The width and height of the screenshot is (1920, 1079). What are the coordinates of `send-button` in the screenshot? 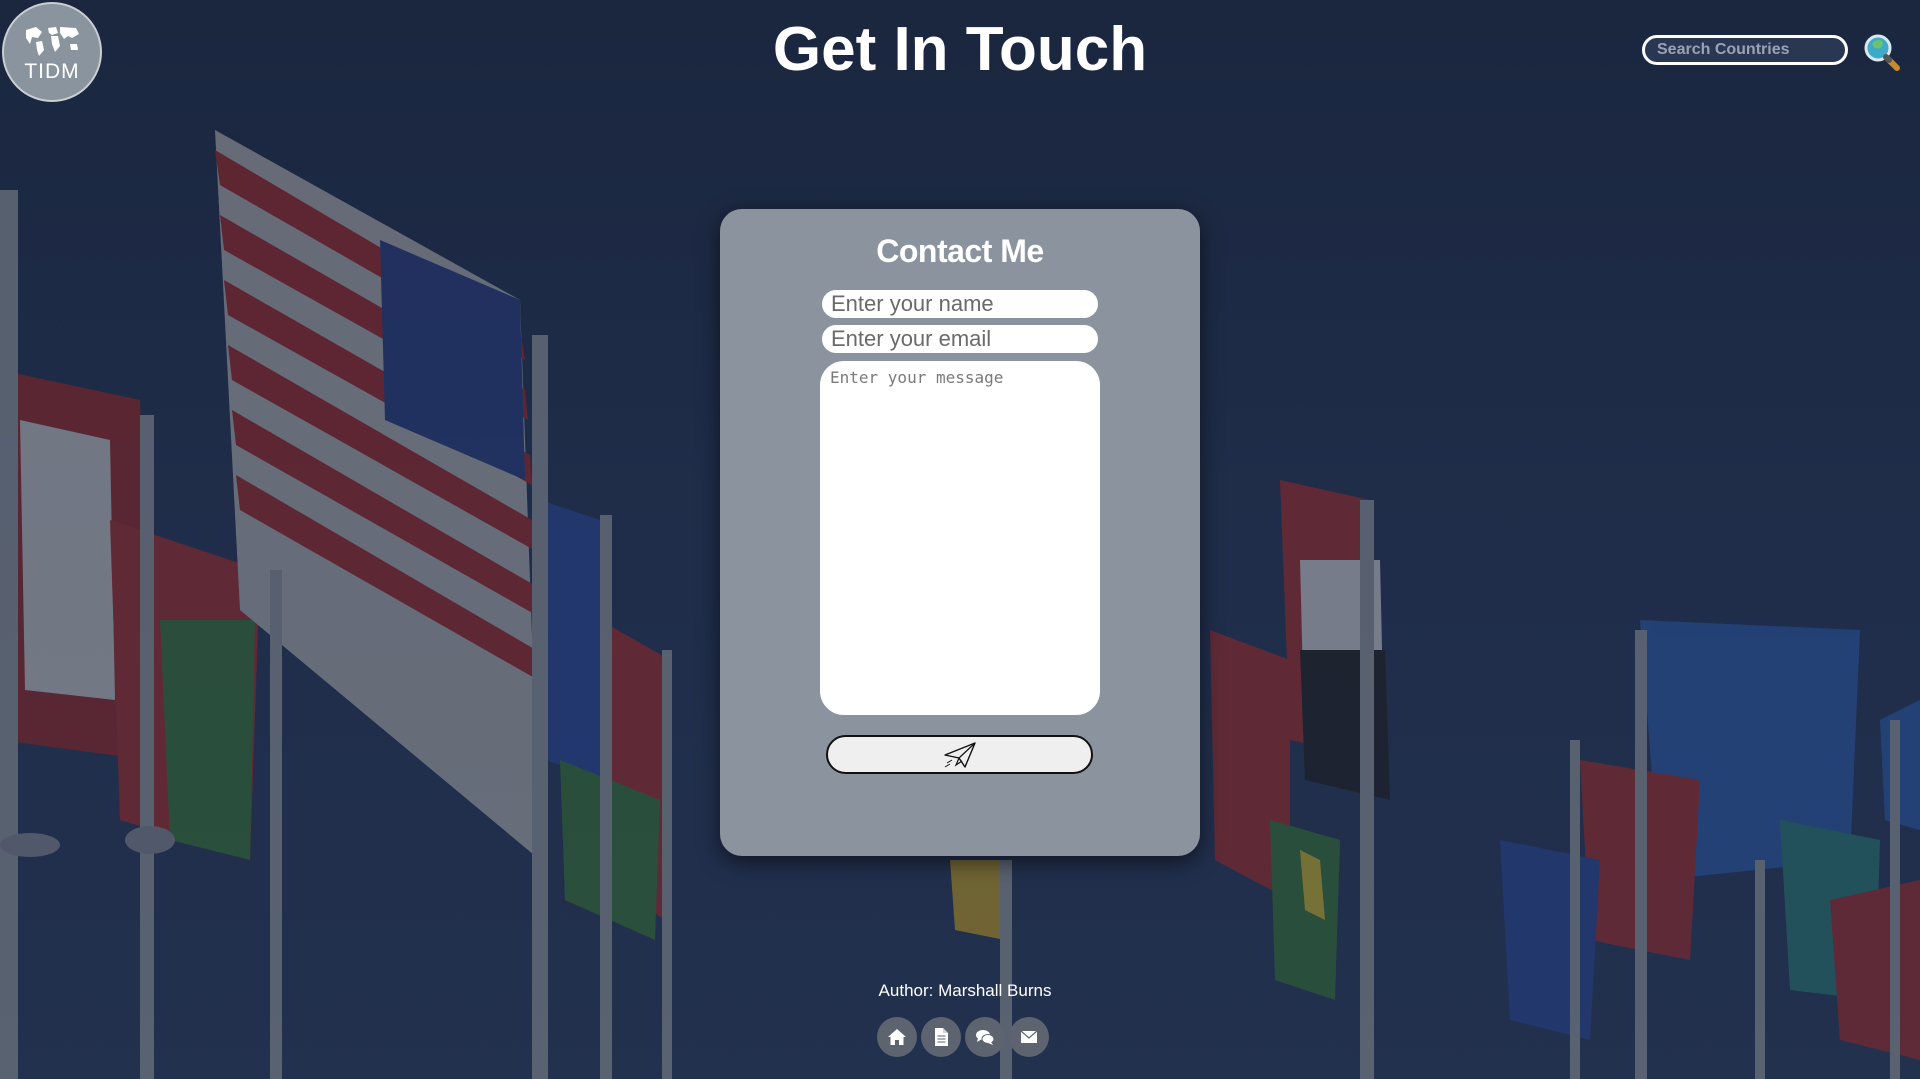 It's located at (959, 754).